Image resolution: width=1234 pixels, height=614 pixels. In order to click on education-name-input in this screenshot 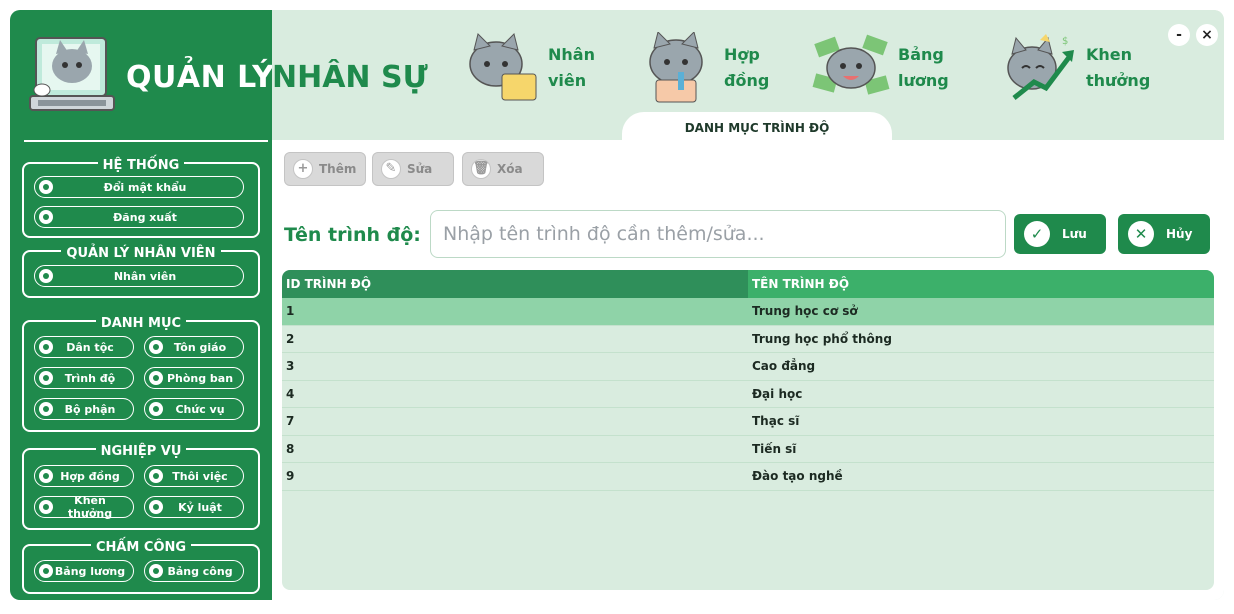, I will do `click(718, 234)`.